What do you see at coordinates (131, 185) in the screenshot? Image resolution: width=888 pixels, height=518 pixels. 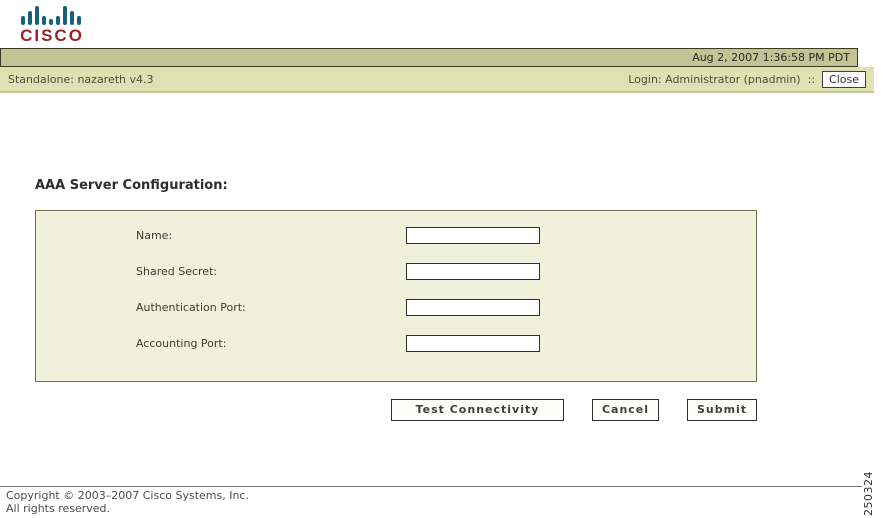 I see `page-title: AAA Server Configuration:` at bounding box center [131, 185].